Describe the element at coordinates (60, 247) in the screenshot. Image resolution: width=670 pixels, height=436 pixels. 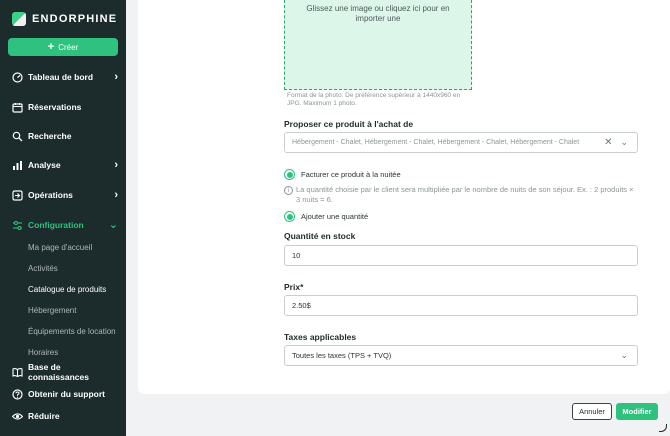
I see `sidebar-subitem-homepage: Ma page d'accueil` at that location.